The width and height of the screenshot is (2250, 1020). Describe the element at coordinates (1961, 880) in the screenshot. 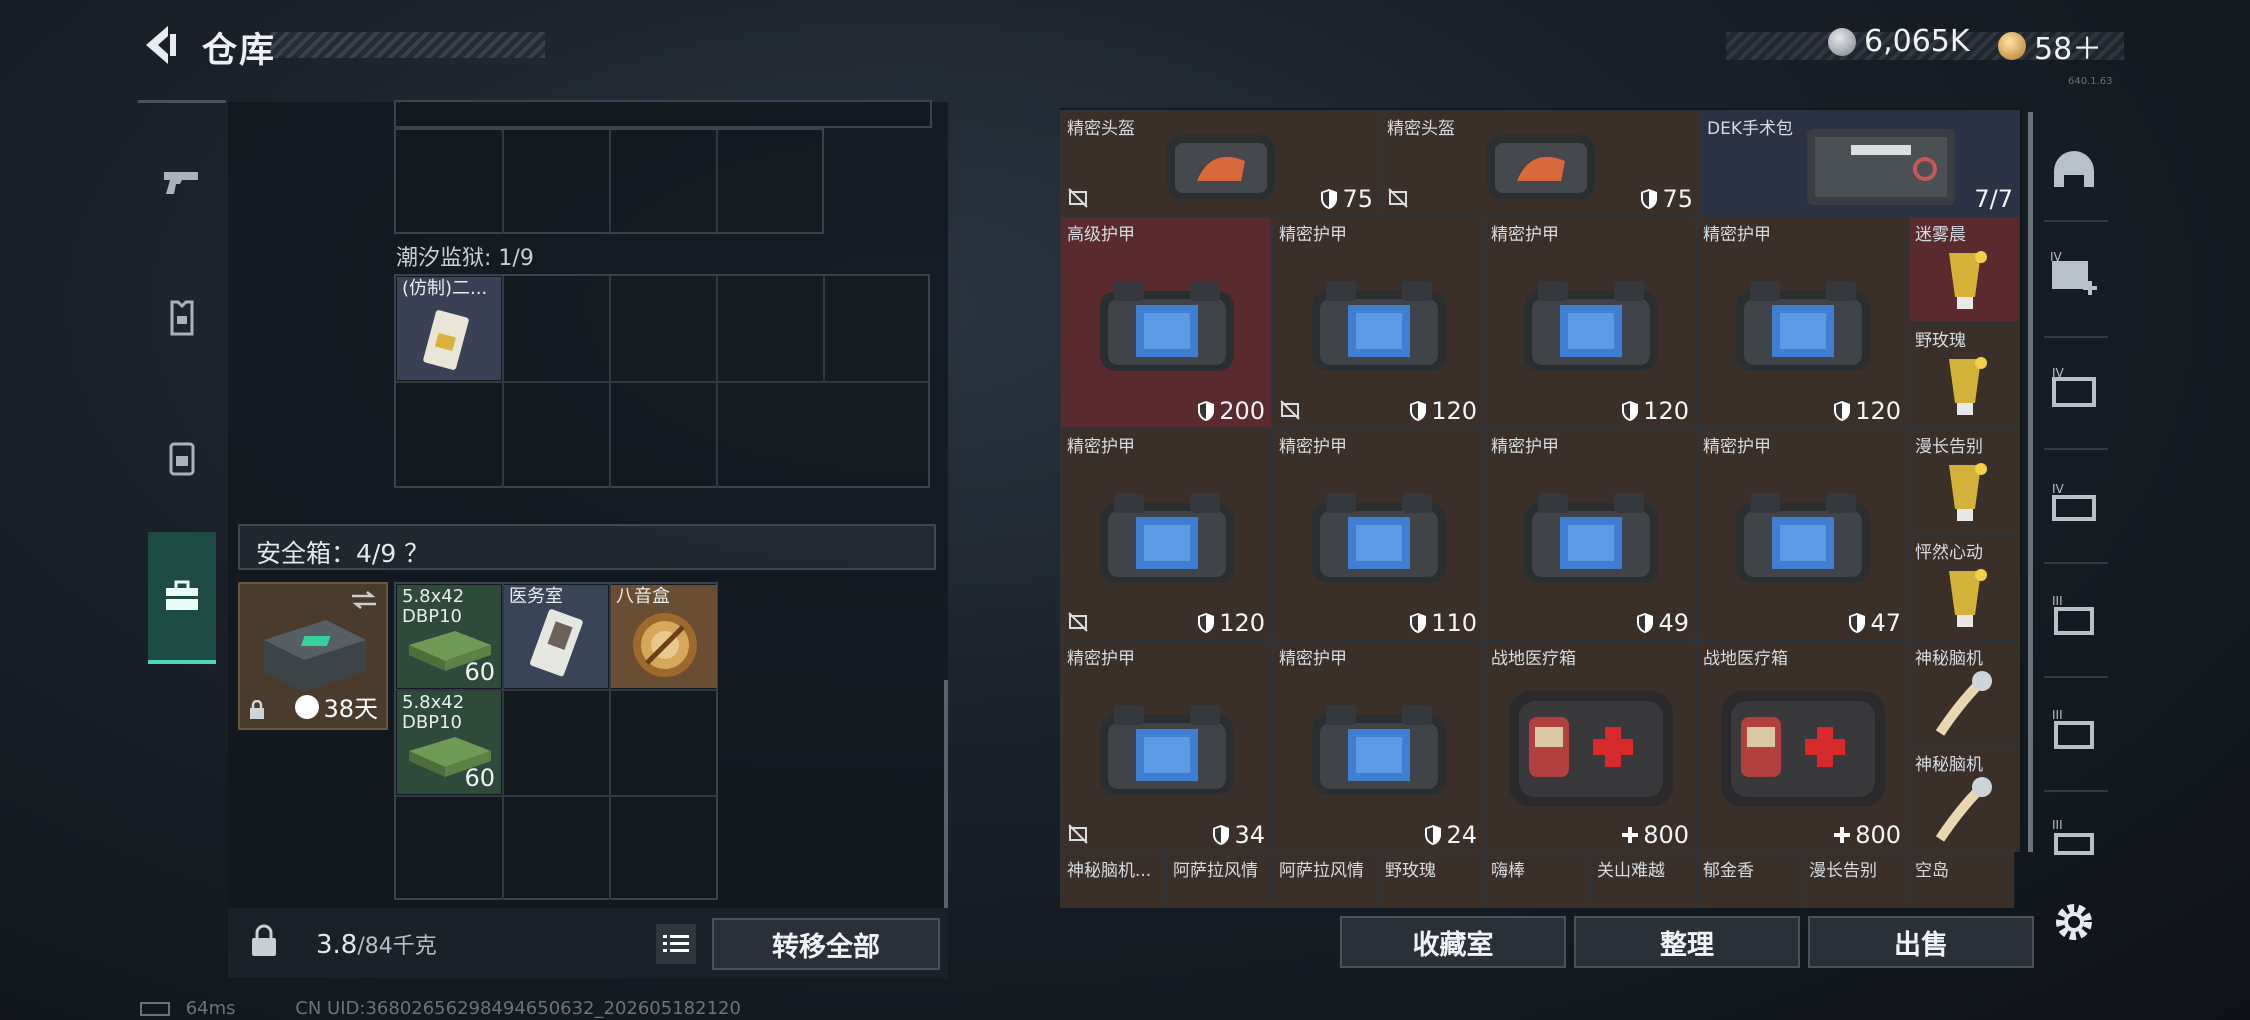

I see `stash-item-consumable: 空岛` at that location.